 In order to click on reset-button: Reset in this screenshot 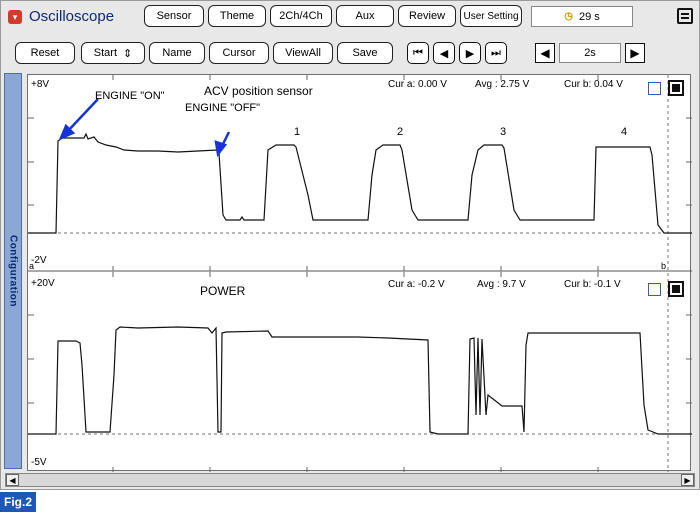, I will do `click(45, 53)`.